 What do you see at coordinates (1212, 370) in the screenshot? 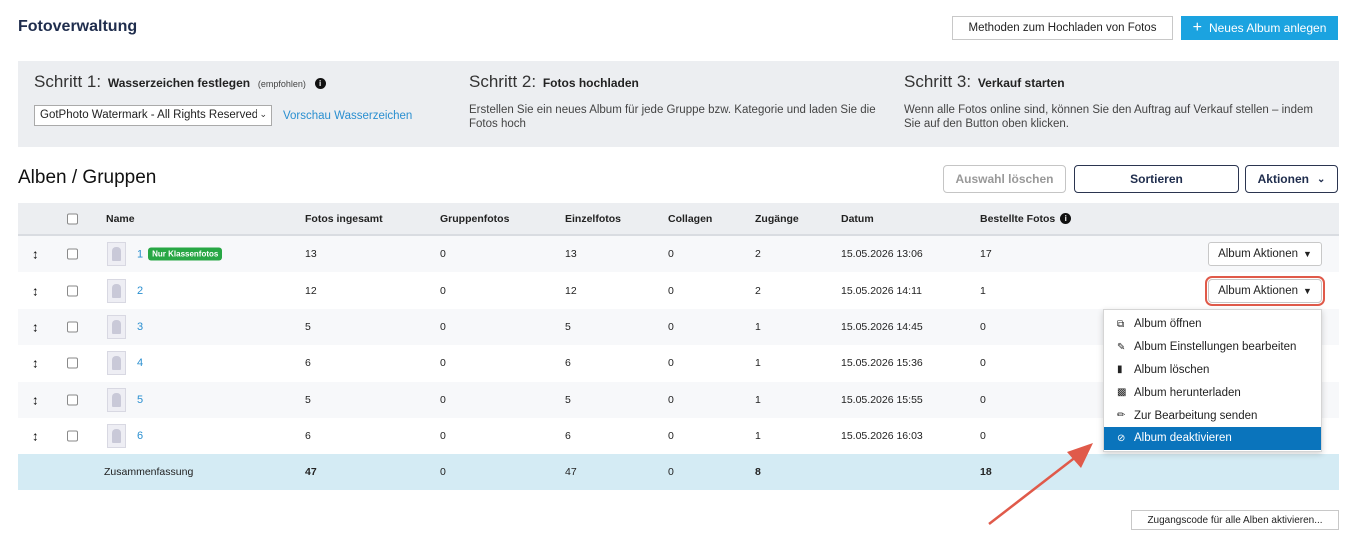
I see `menu-item-trash: ▮ Album löschen` at bounding box center [1212, 370].